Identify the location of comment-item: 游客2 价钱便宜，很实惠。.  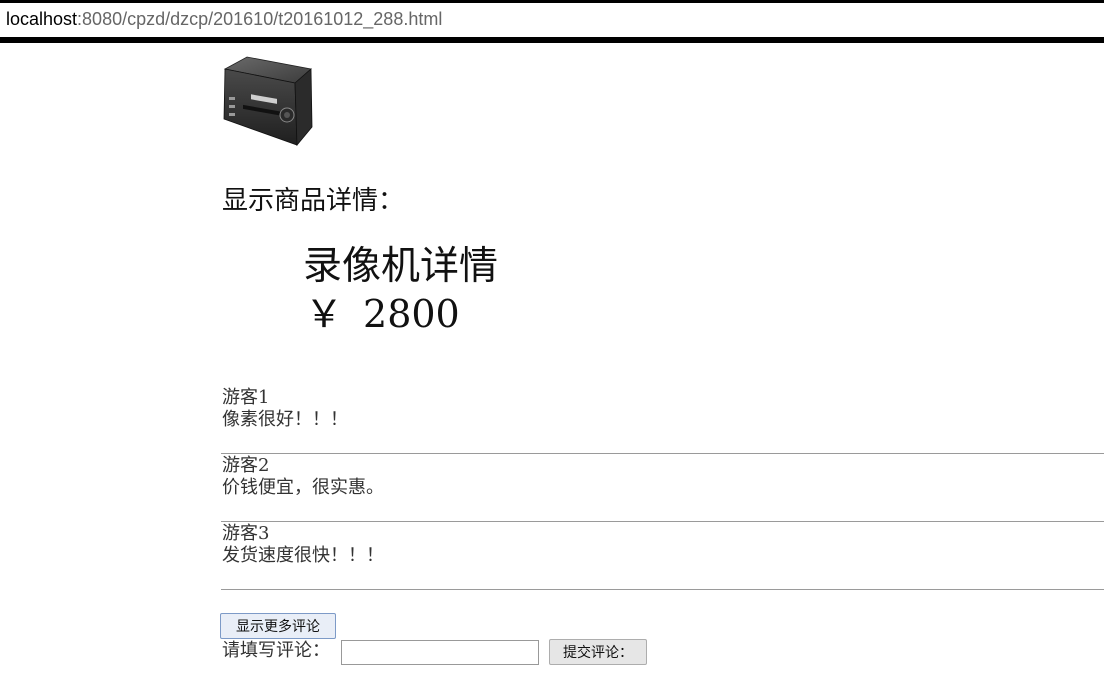
(662, 488).